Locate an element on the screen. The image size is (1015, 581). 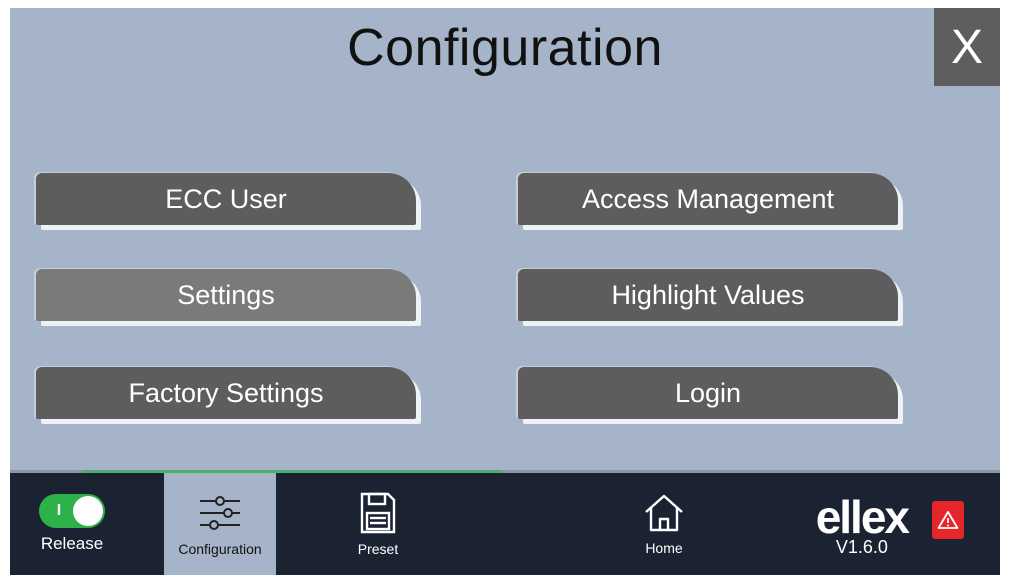
alarm-button is located at coordinates (948, 520).